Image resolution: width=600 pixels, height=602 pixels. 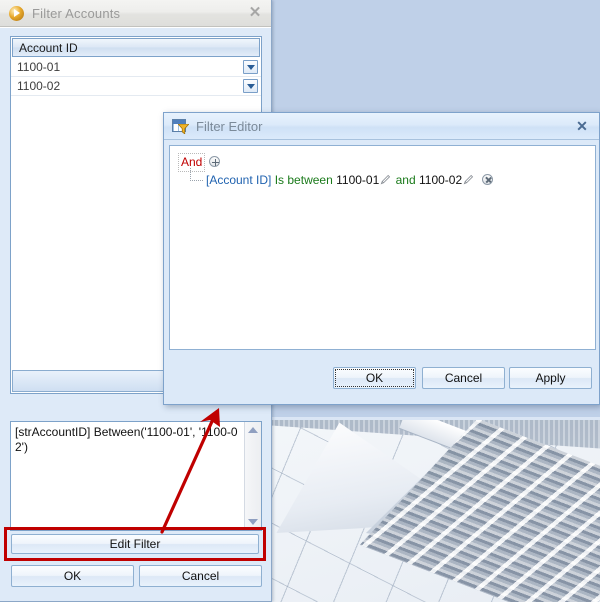 I want to click on scroll-down-arrow-icon, so click(x=253, y=522).